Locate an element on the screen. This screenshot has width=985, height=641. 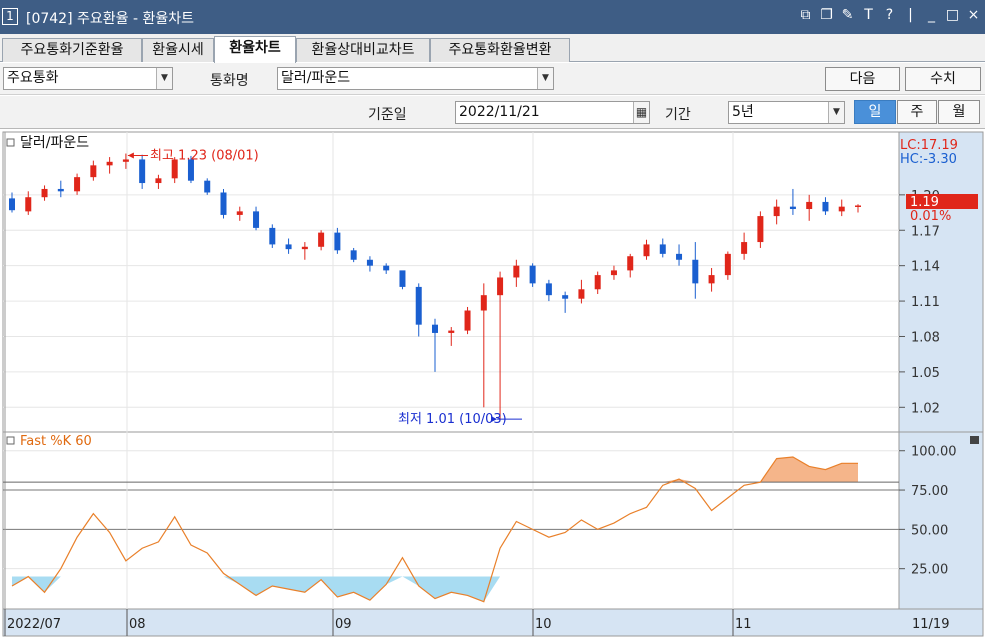
price-tick-label: 1.05 is located at coordinates (925, 373).